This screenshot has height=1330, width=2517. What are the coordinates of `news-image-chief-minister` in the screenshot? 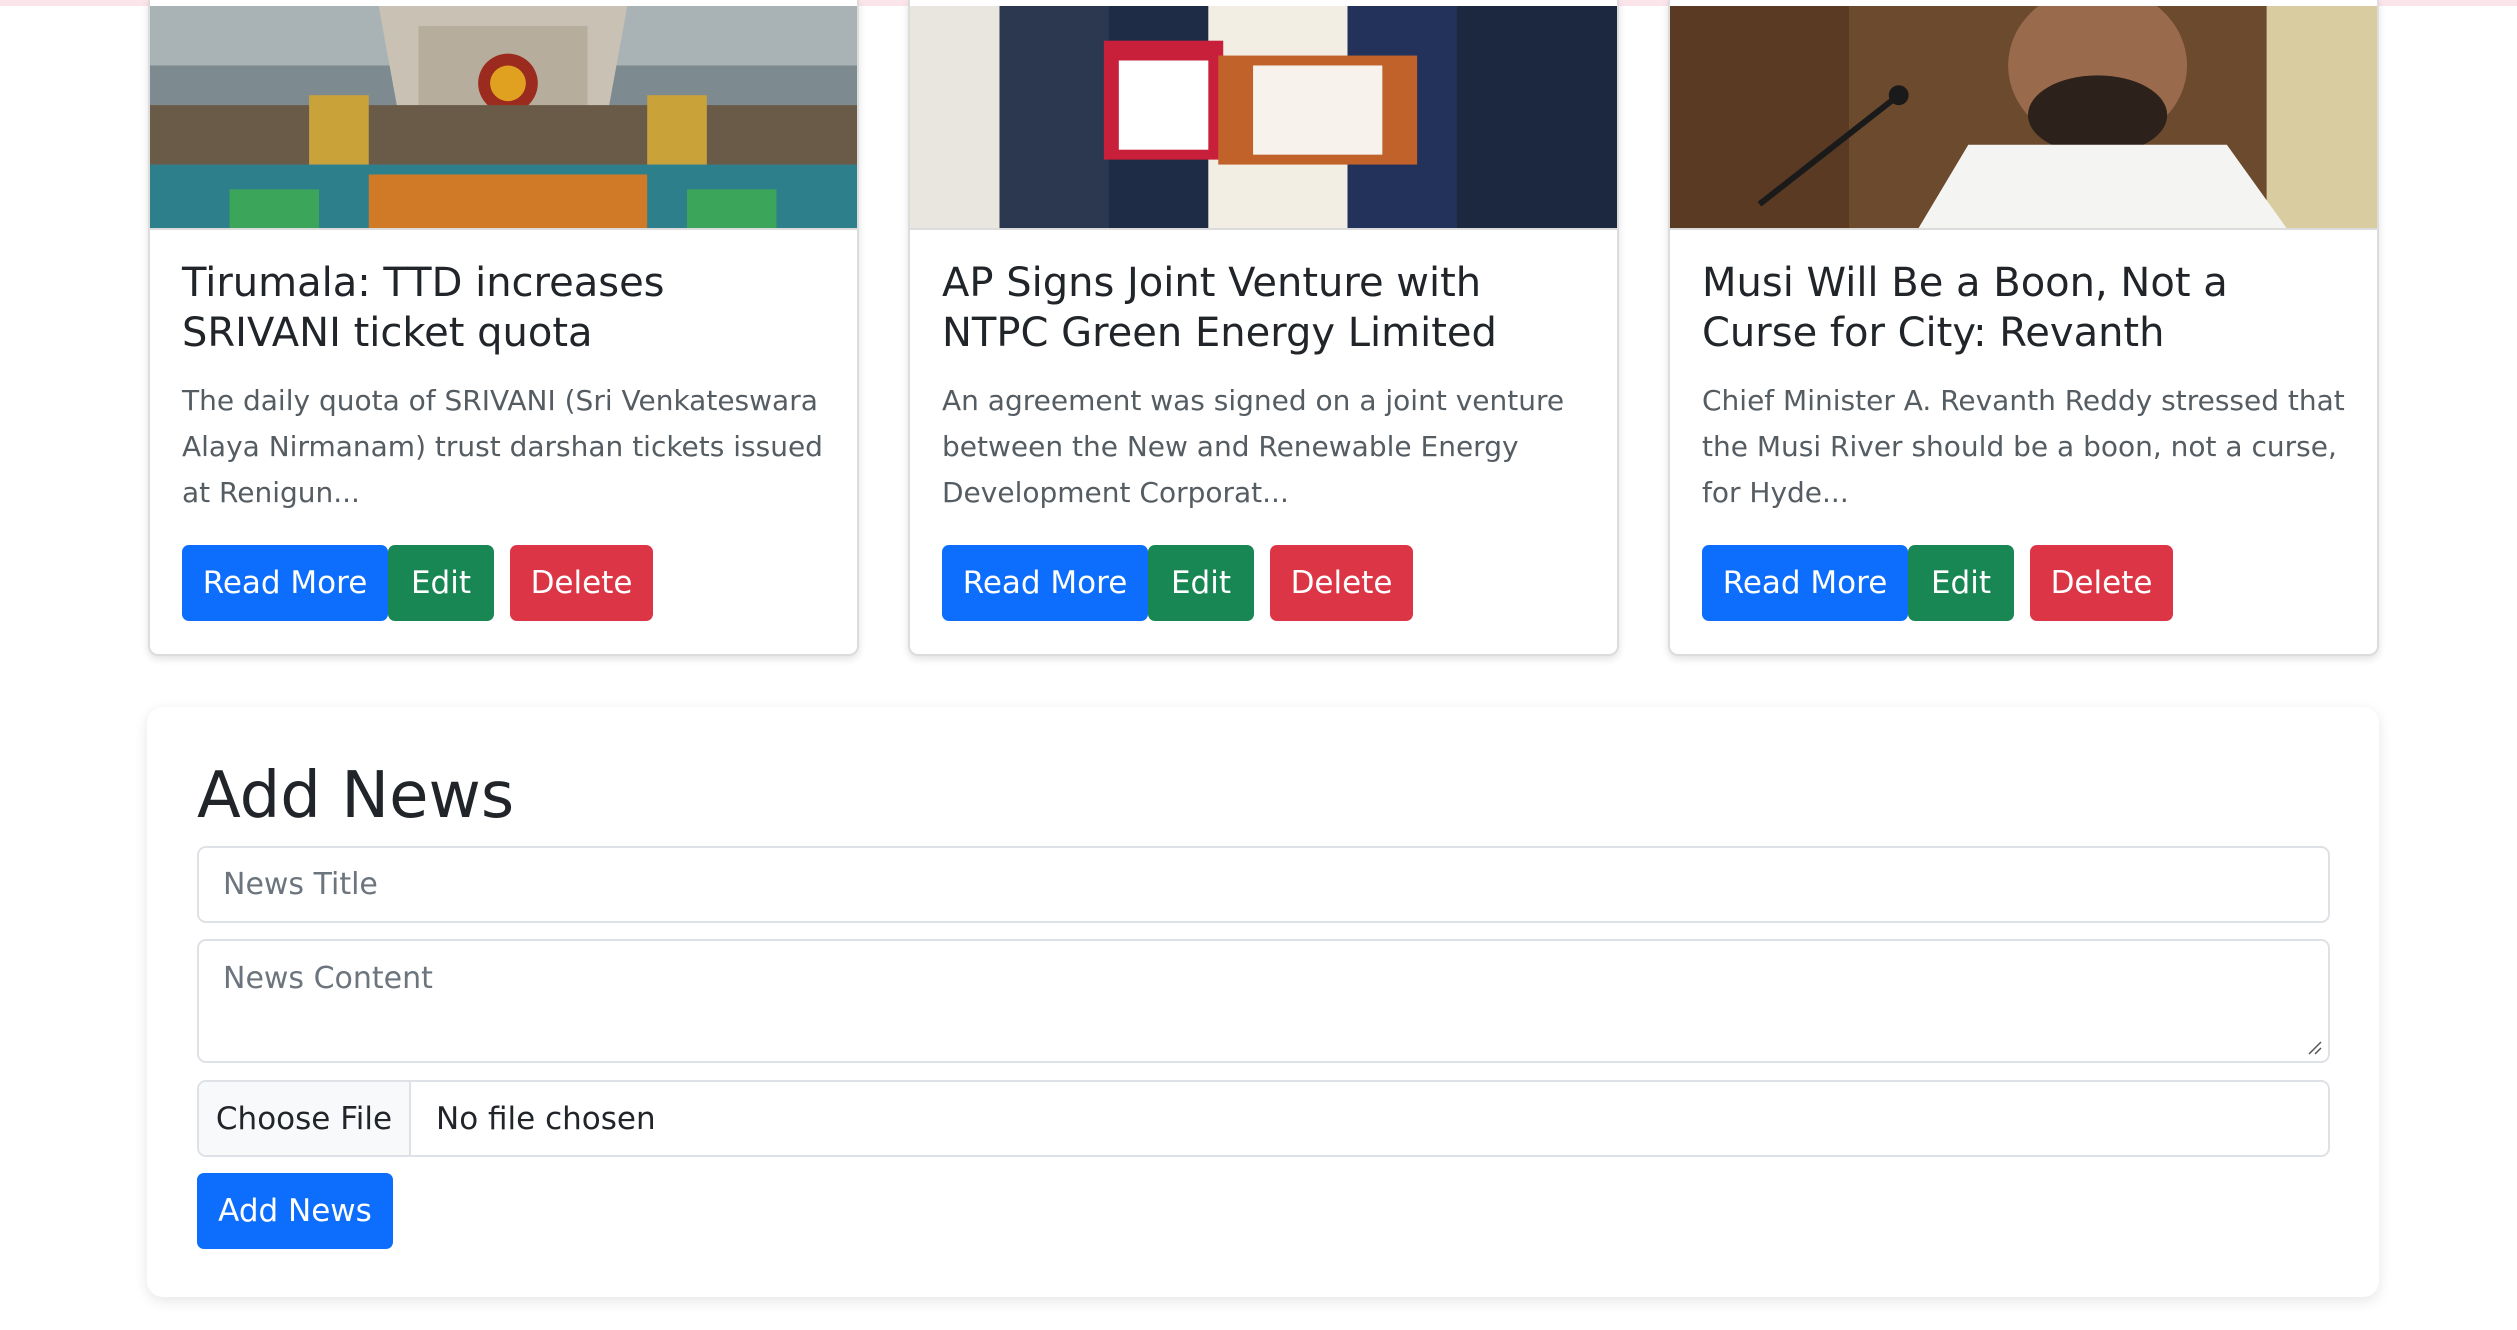 It's located at (2023, 118).